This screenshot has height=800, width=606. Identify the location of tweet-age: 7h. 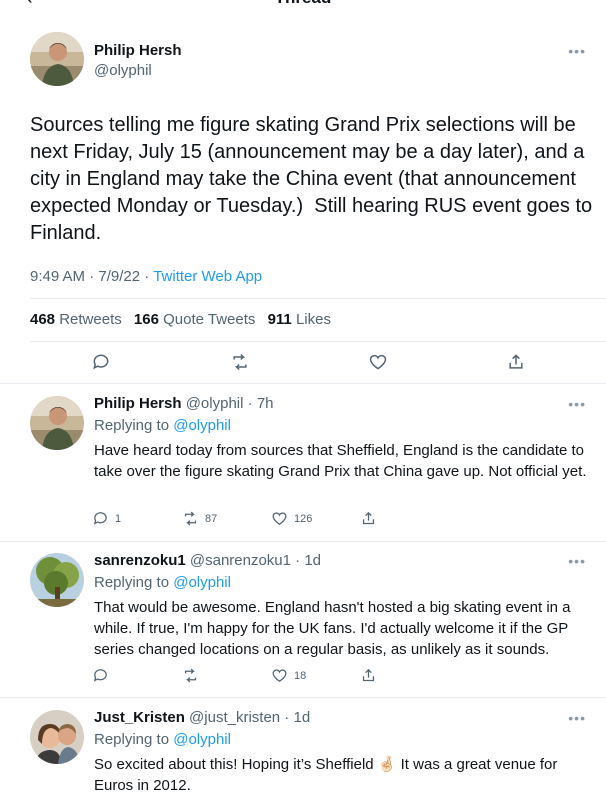
(265, 403).